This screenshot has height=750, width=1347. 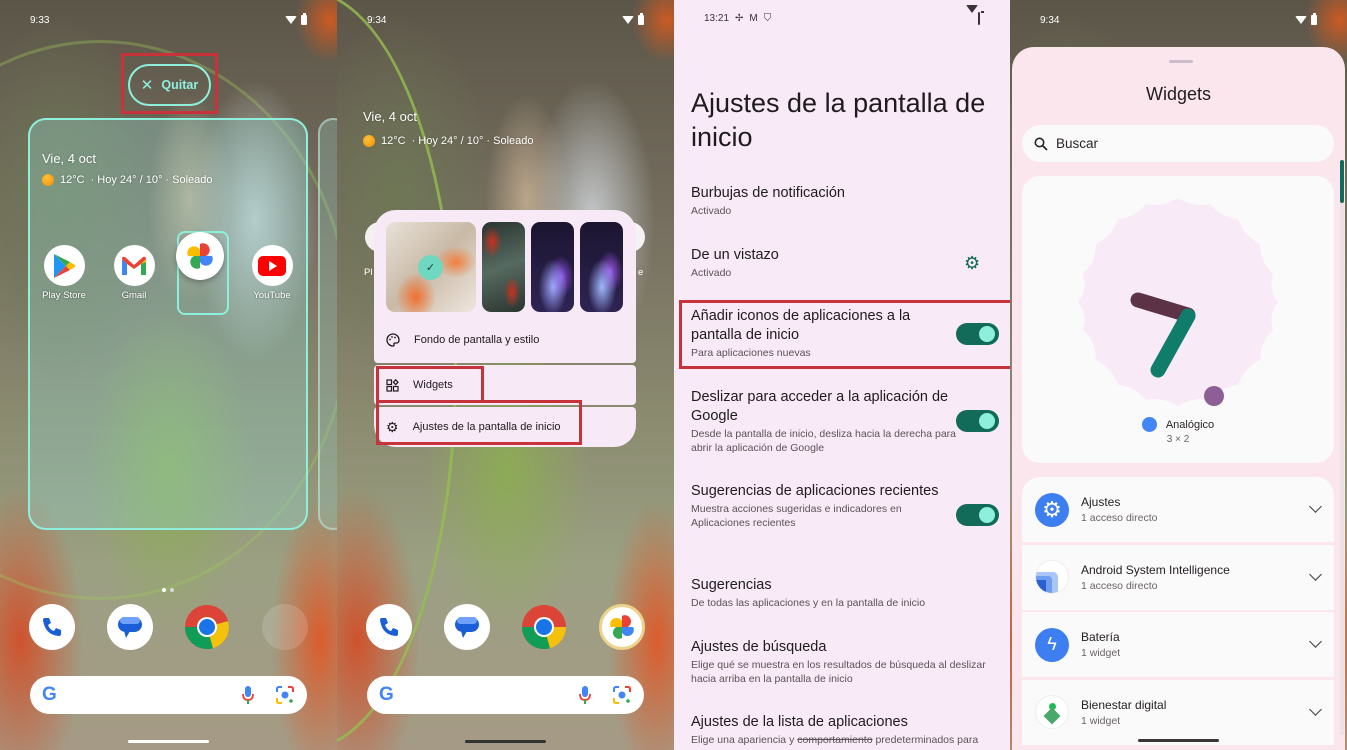 What do you see at coordinates (200, 256) in the screenshot?
I see `google-photos-icon` at bounding box center [200, 256].